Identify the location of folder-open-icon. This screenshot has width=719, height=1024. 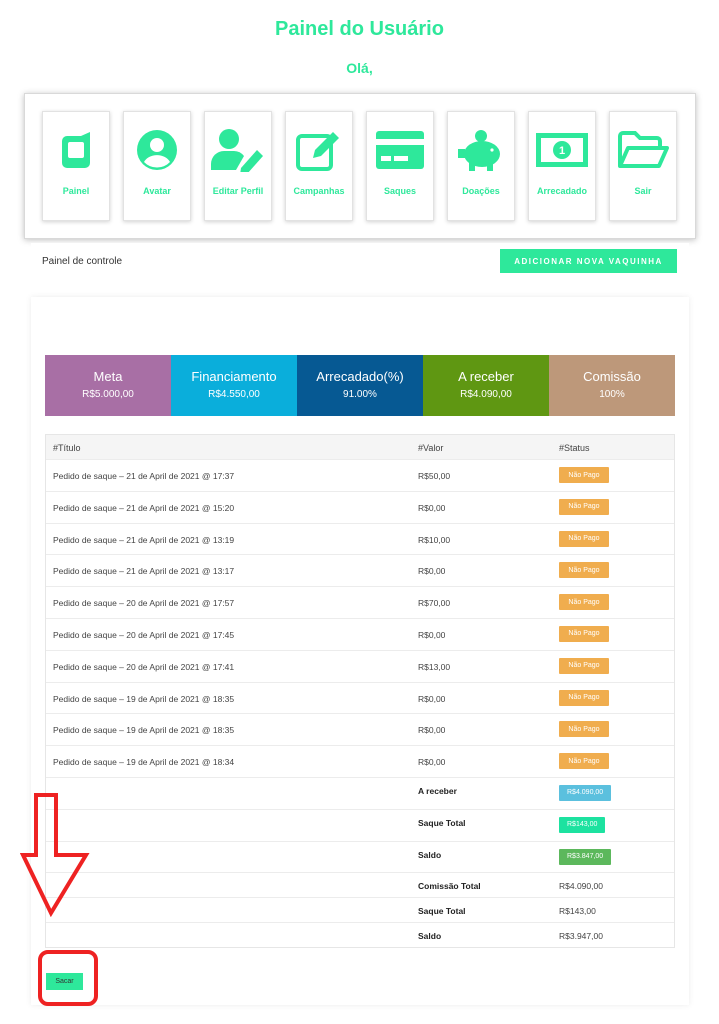
(643, 150).